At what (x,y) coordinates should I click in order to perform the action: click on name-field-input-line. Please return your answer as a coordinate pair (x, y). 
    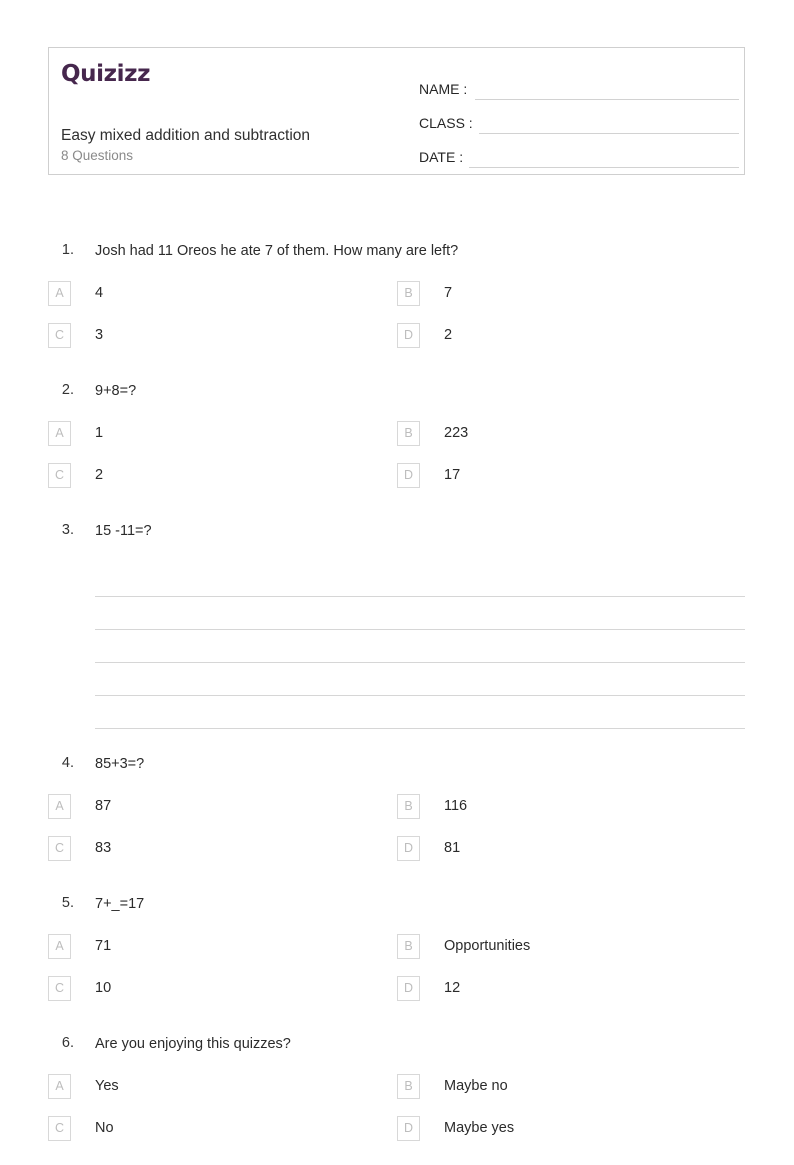
    Looking at the image, I should click on (607, 89).